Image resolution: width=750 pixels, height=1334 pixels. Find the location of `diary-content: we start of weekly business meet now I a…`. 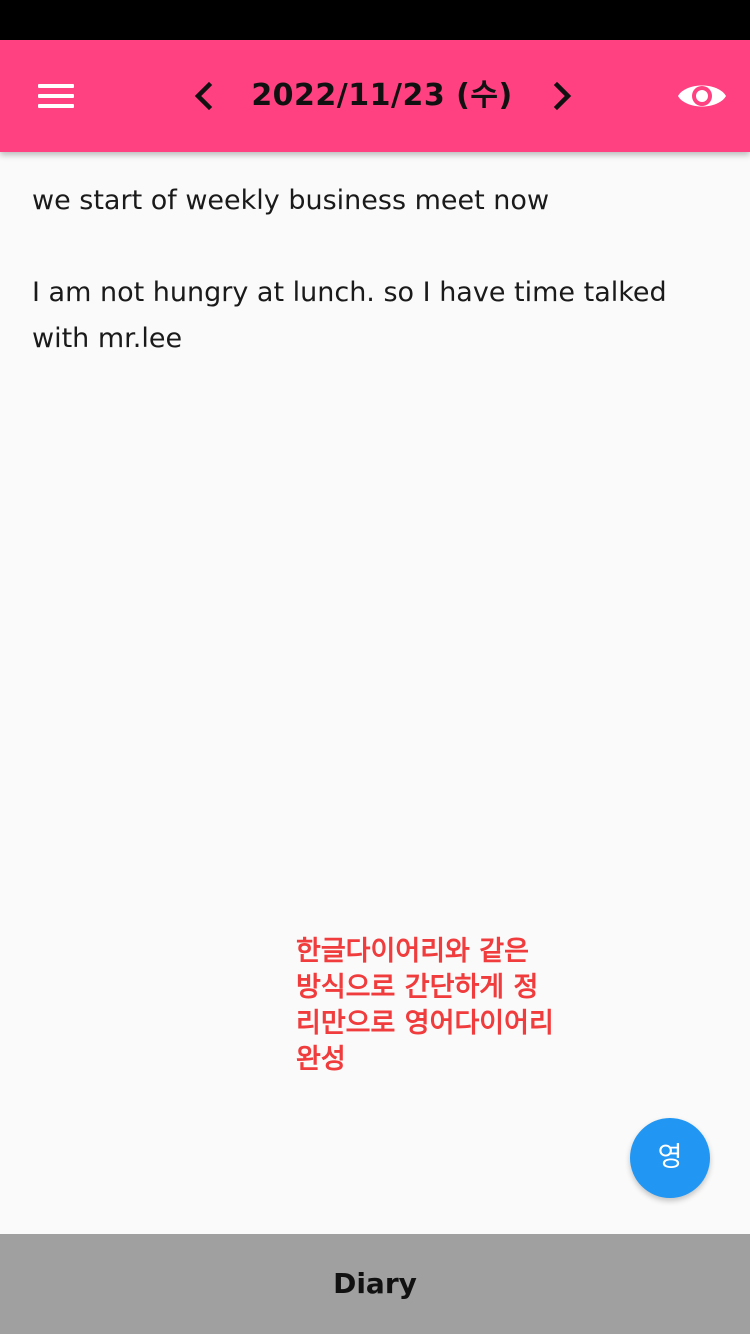

diary-content: we start of weekly business meet now I a… is located at coordinates (377, 270).